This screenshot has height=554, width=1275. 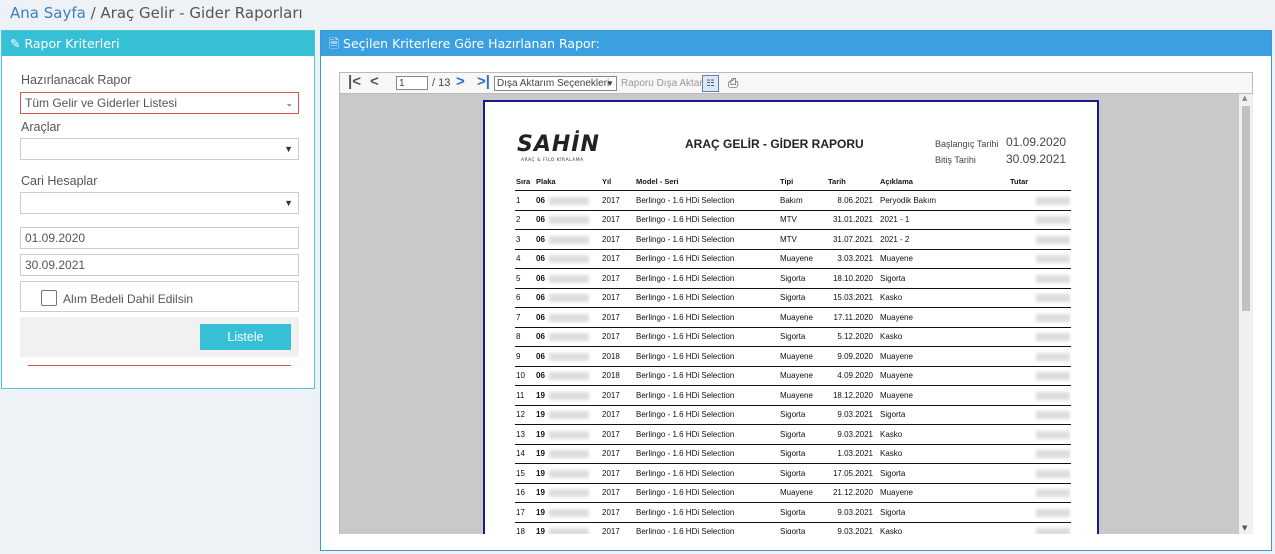 What do you see at coordinates (855, 356) in the screenshot?
I see `cell-text: 9.09.2020` at bounding box center [855, 356].